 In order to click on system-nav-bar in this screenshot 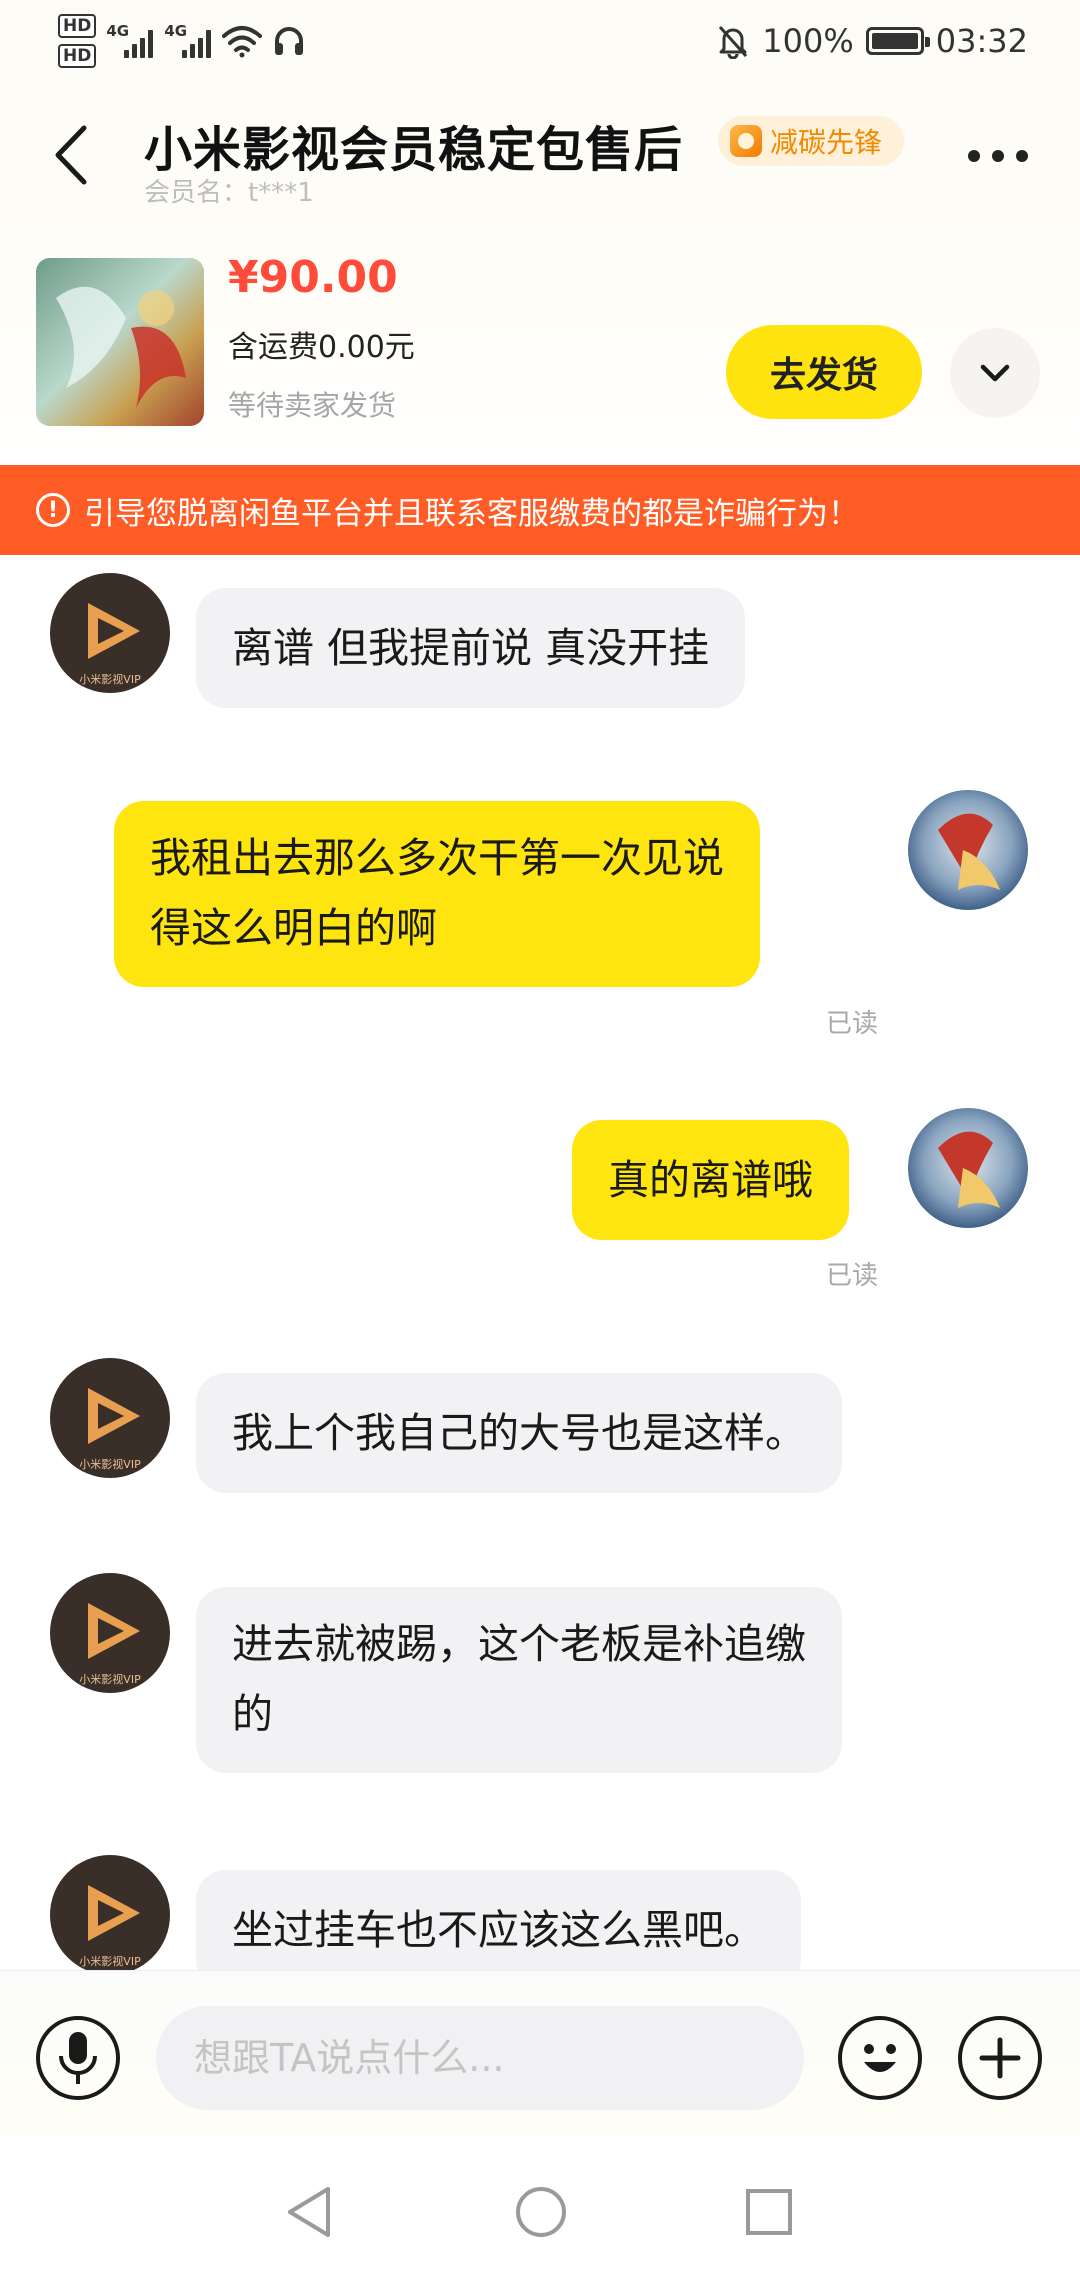, I will do `click(540, 2207)`.